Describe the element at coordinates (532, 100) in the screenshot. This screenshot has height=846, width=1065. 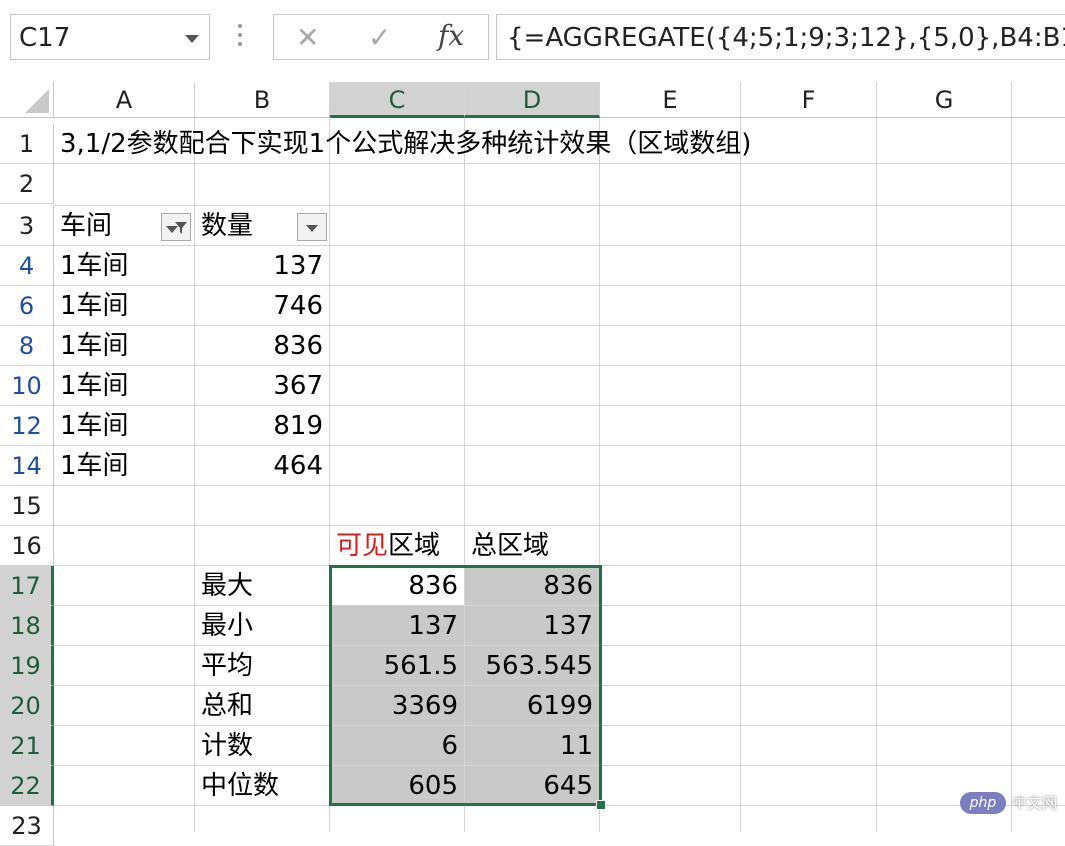
I see `column-header-d: D` at that location.